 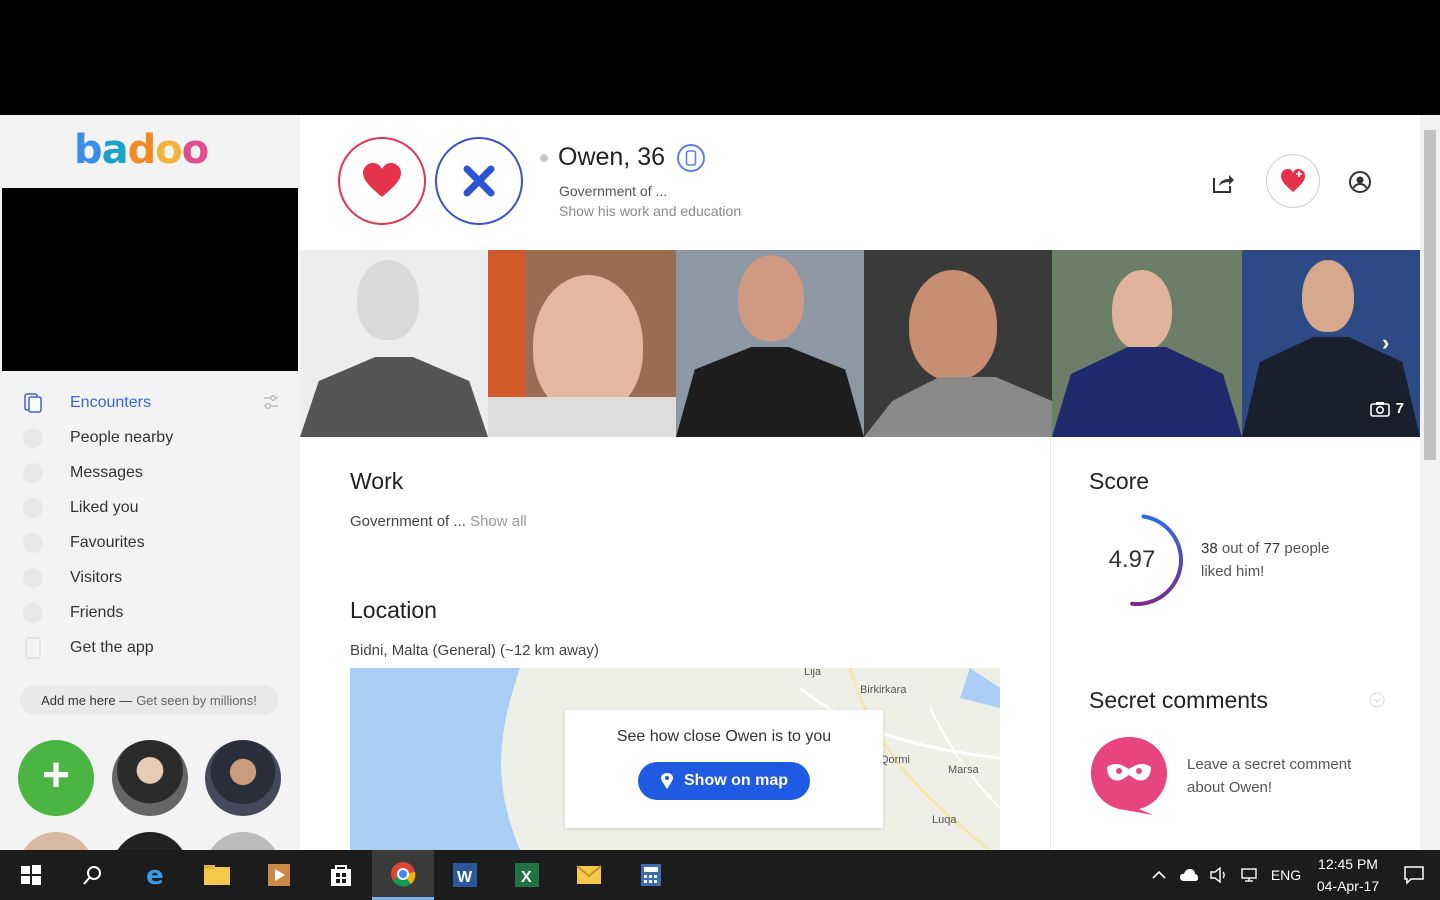 What do you see at coordinates (150, 577) in the screenshot?
I see `sidebar-item-visitors: Visitors` at bounding box center [150, 577].